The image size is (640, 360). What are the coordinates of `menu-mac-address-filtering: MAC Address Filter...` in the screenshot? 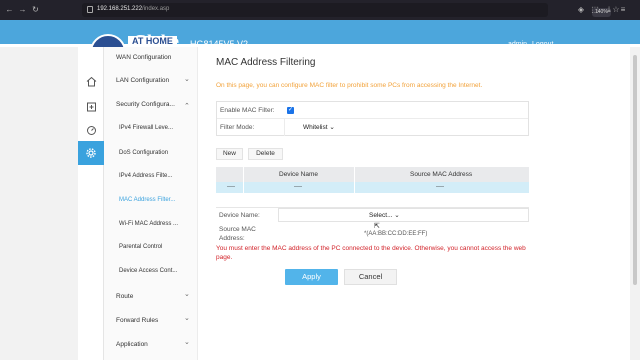 It's located at (147, 200).